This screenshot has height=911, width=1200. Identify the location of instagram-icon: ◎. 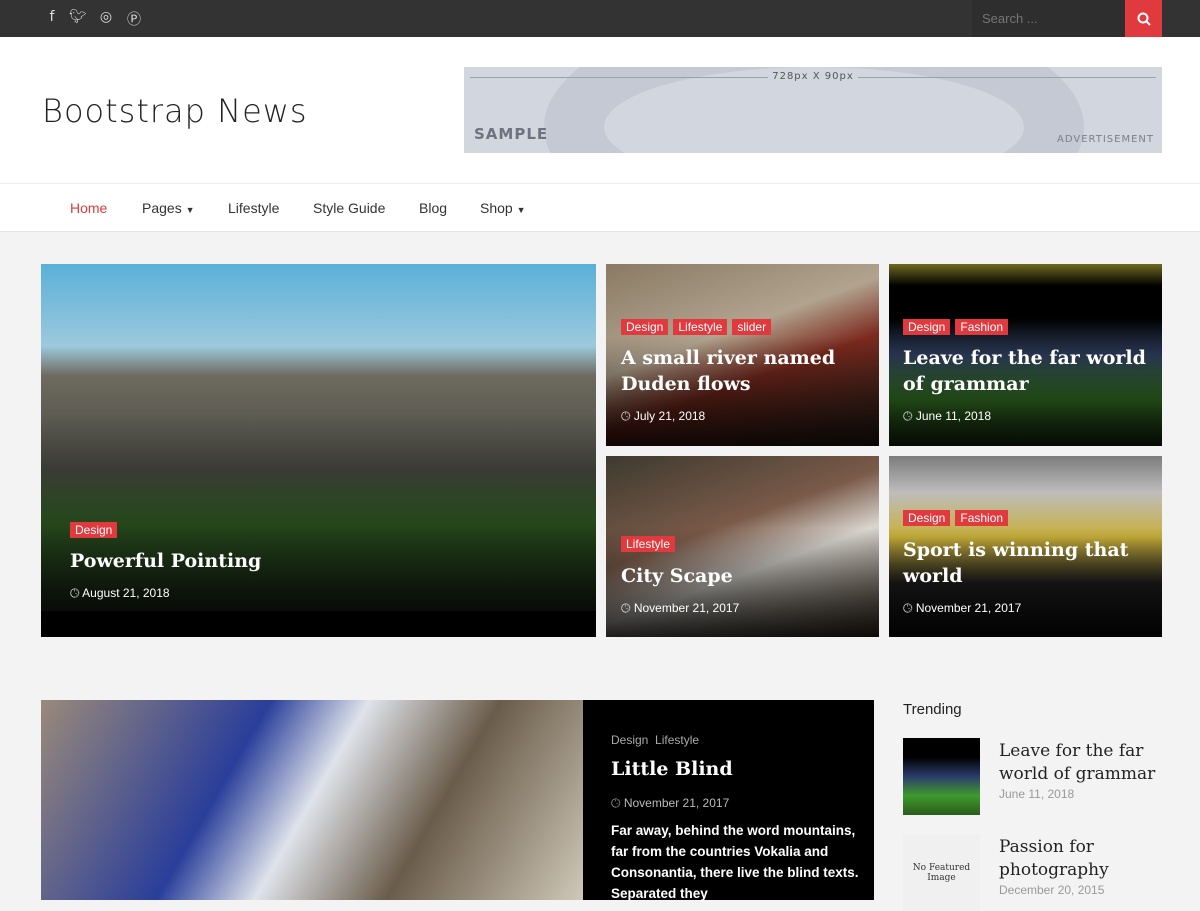
(106, 17).